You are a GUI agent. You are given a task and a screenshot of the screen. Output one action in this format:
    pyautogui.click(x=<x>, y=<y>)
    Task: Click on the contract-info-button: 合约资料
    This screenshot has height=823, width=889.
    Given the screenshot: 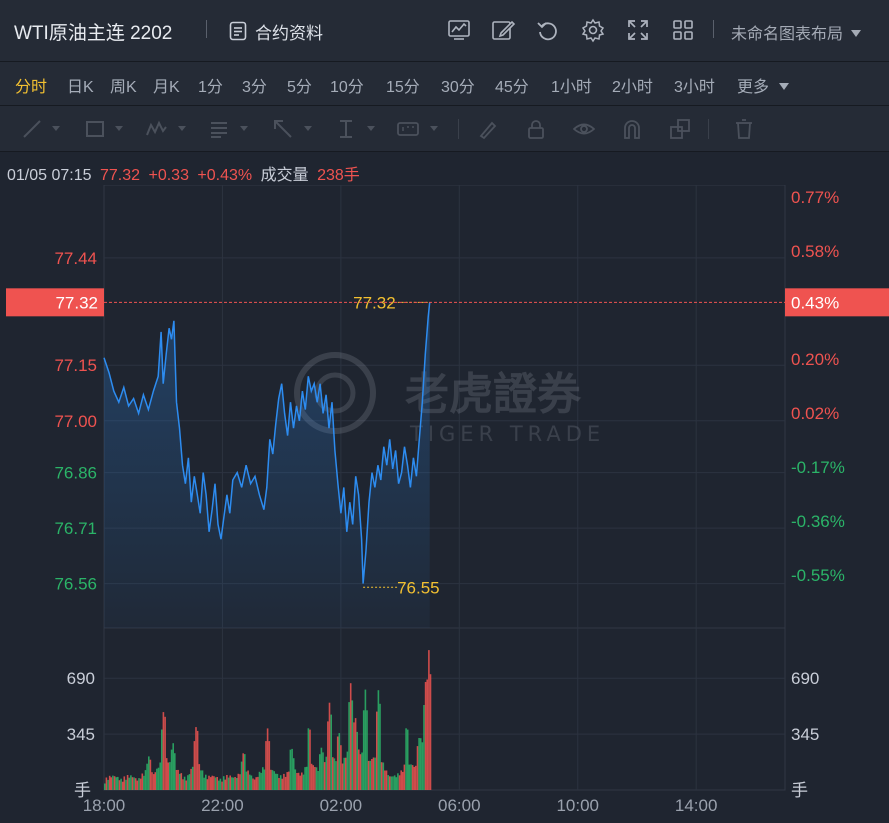 What is the action you would take?
    pyautogui.click(x=276, y=31)
    